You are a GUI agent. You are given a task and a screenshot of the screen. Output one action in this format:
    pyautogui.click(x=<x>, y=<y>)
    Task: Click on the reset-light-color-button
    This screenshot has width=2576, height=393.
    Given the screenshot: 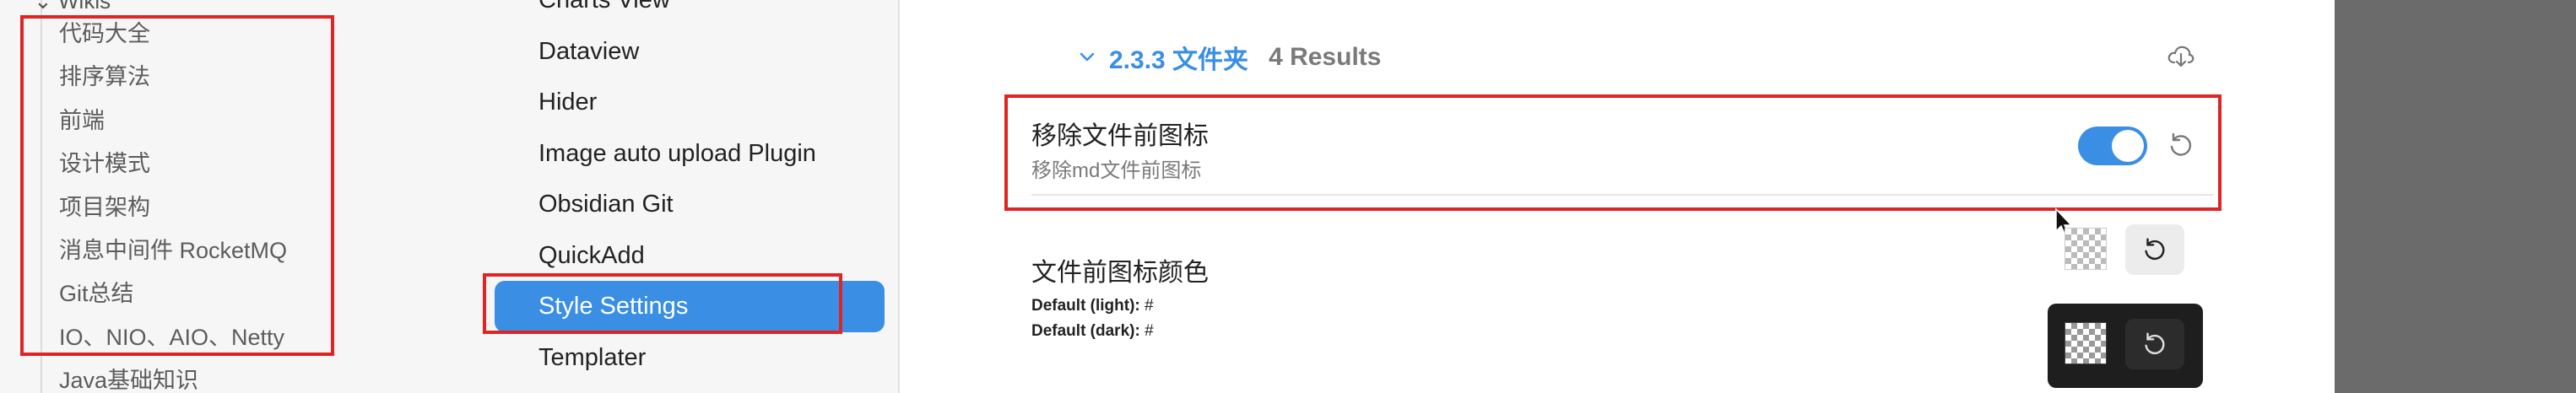 What is the action you would take?
    pyautogui.click(x=2154, y=250)
    